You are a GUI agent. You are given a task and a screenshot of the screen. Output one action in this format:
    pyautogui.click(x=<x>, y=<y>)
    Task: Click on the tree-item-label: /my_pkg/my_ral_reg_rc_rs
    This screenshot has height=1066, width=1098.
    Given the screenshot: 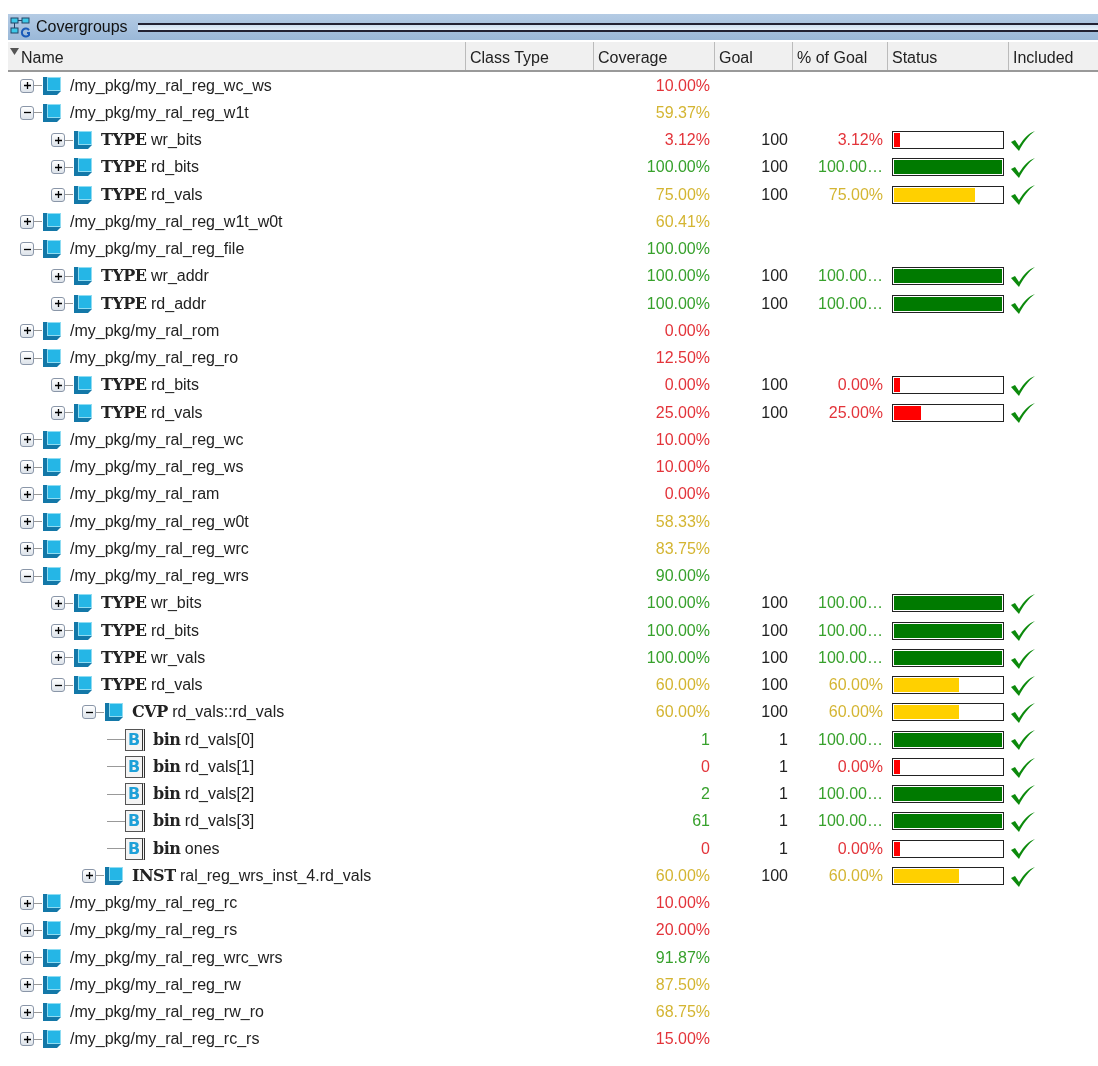 What is the action you would take?
    pyautogui.click(x=165, y=1039)
    